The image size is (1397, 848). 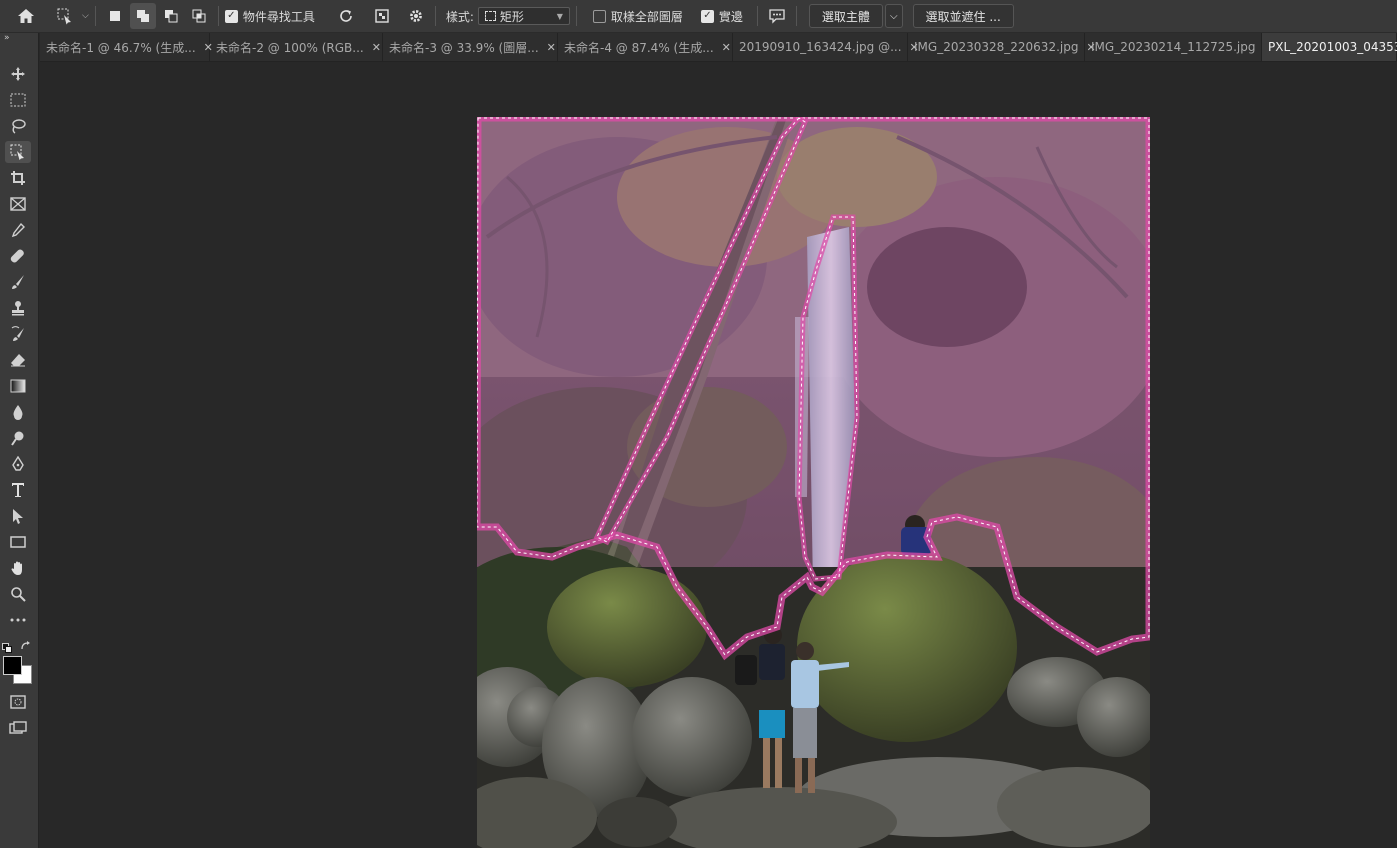 I want to click on hard-edge-checkbox: ✓ 實邊, so click(x=721, y=16).